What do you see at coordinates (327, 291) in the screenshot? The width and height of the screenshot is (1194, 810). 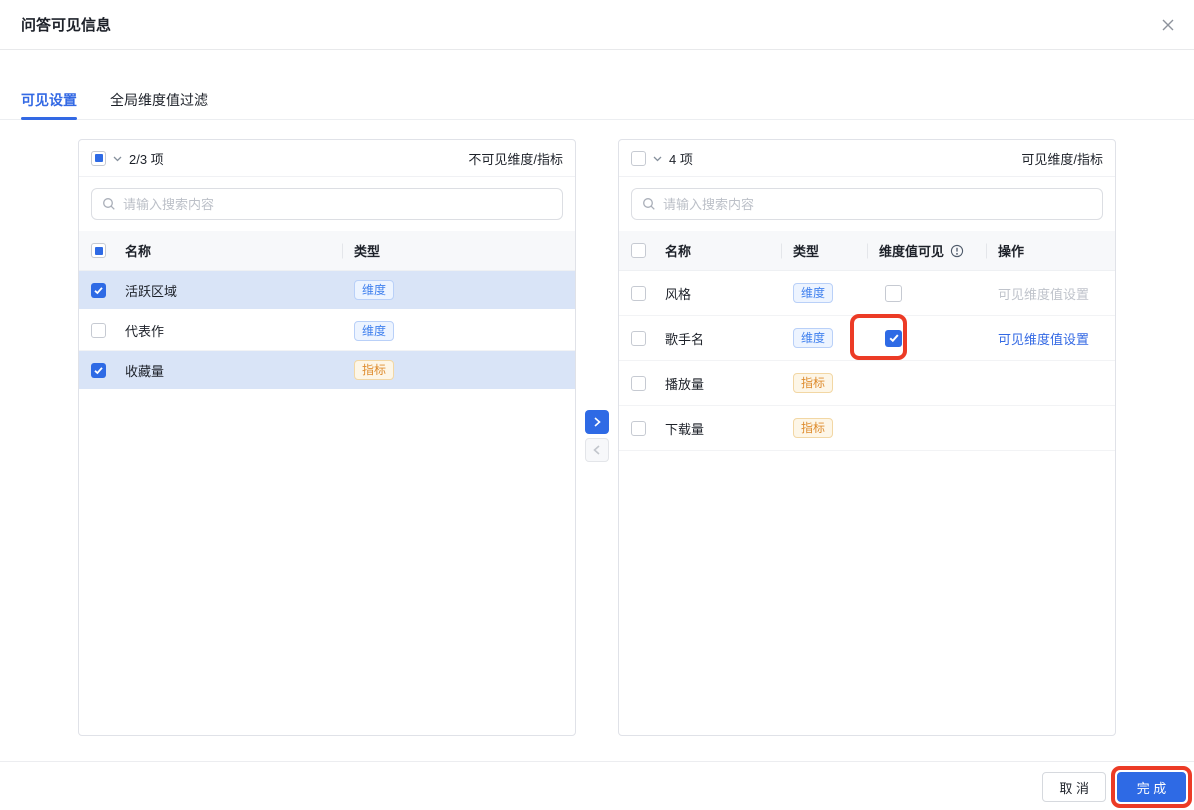 I see `table-row: 活跃区域 维度` at bounding box center [327, 291].